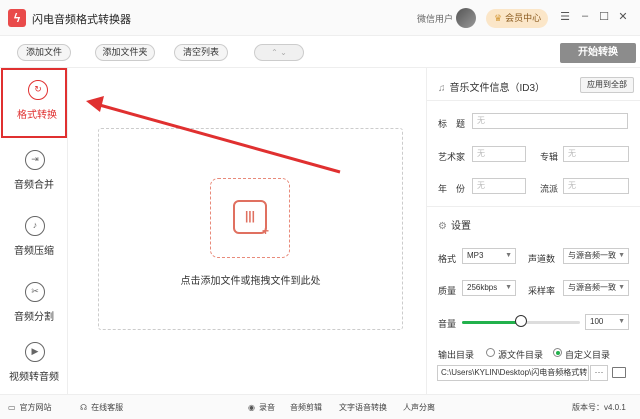 This screenshot has width=640, height=419. Describe the element at coordinates (521, 321) in the screenshot. I see `volume-slider-thumb` at that location.